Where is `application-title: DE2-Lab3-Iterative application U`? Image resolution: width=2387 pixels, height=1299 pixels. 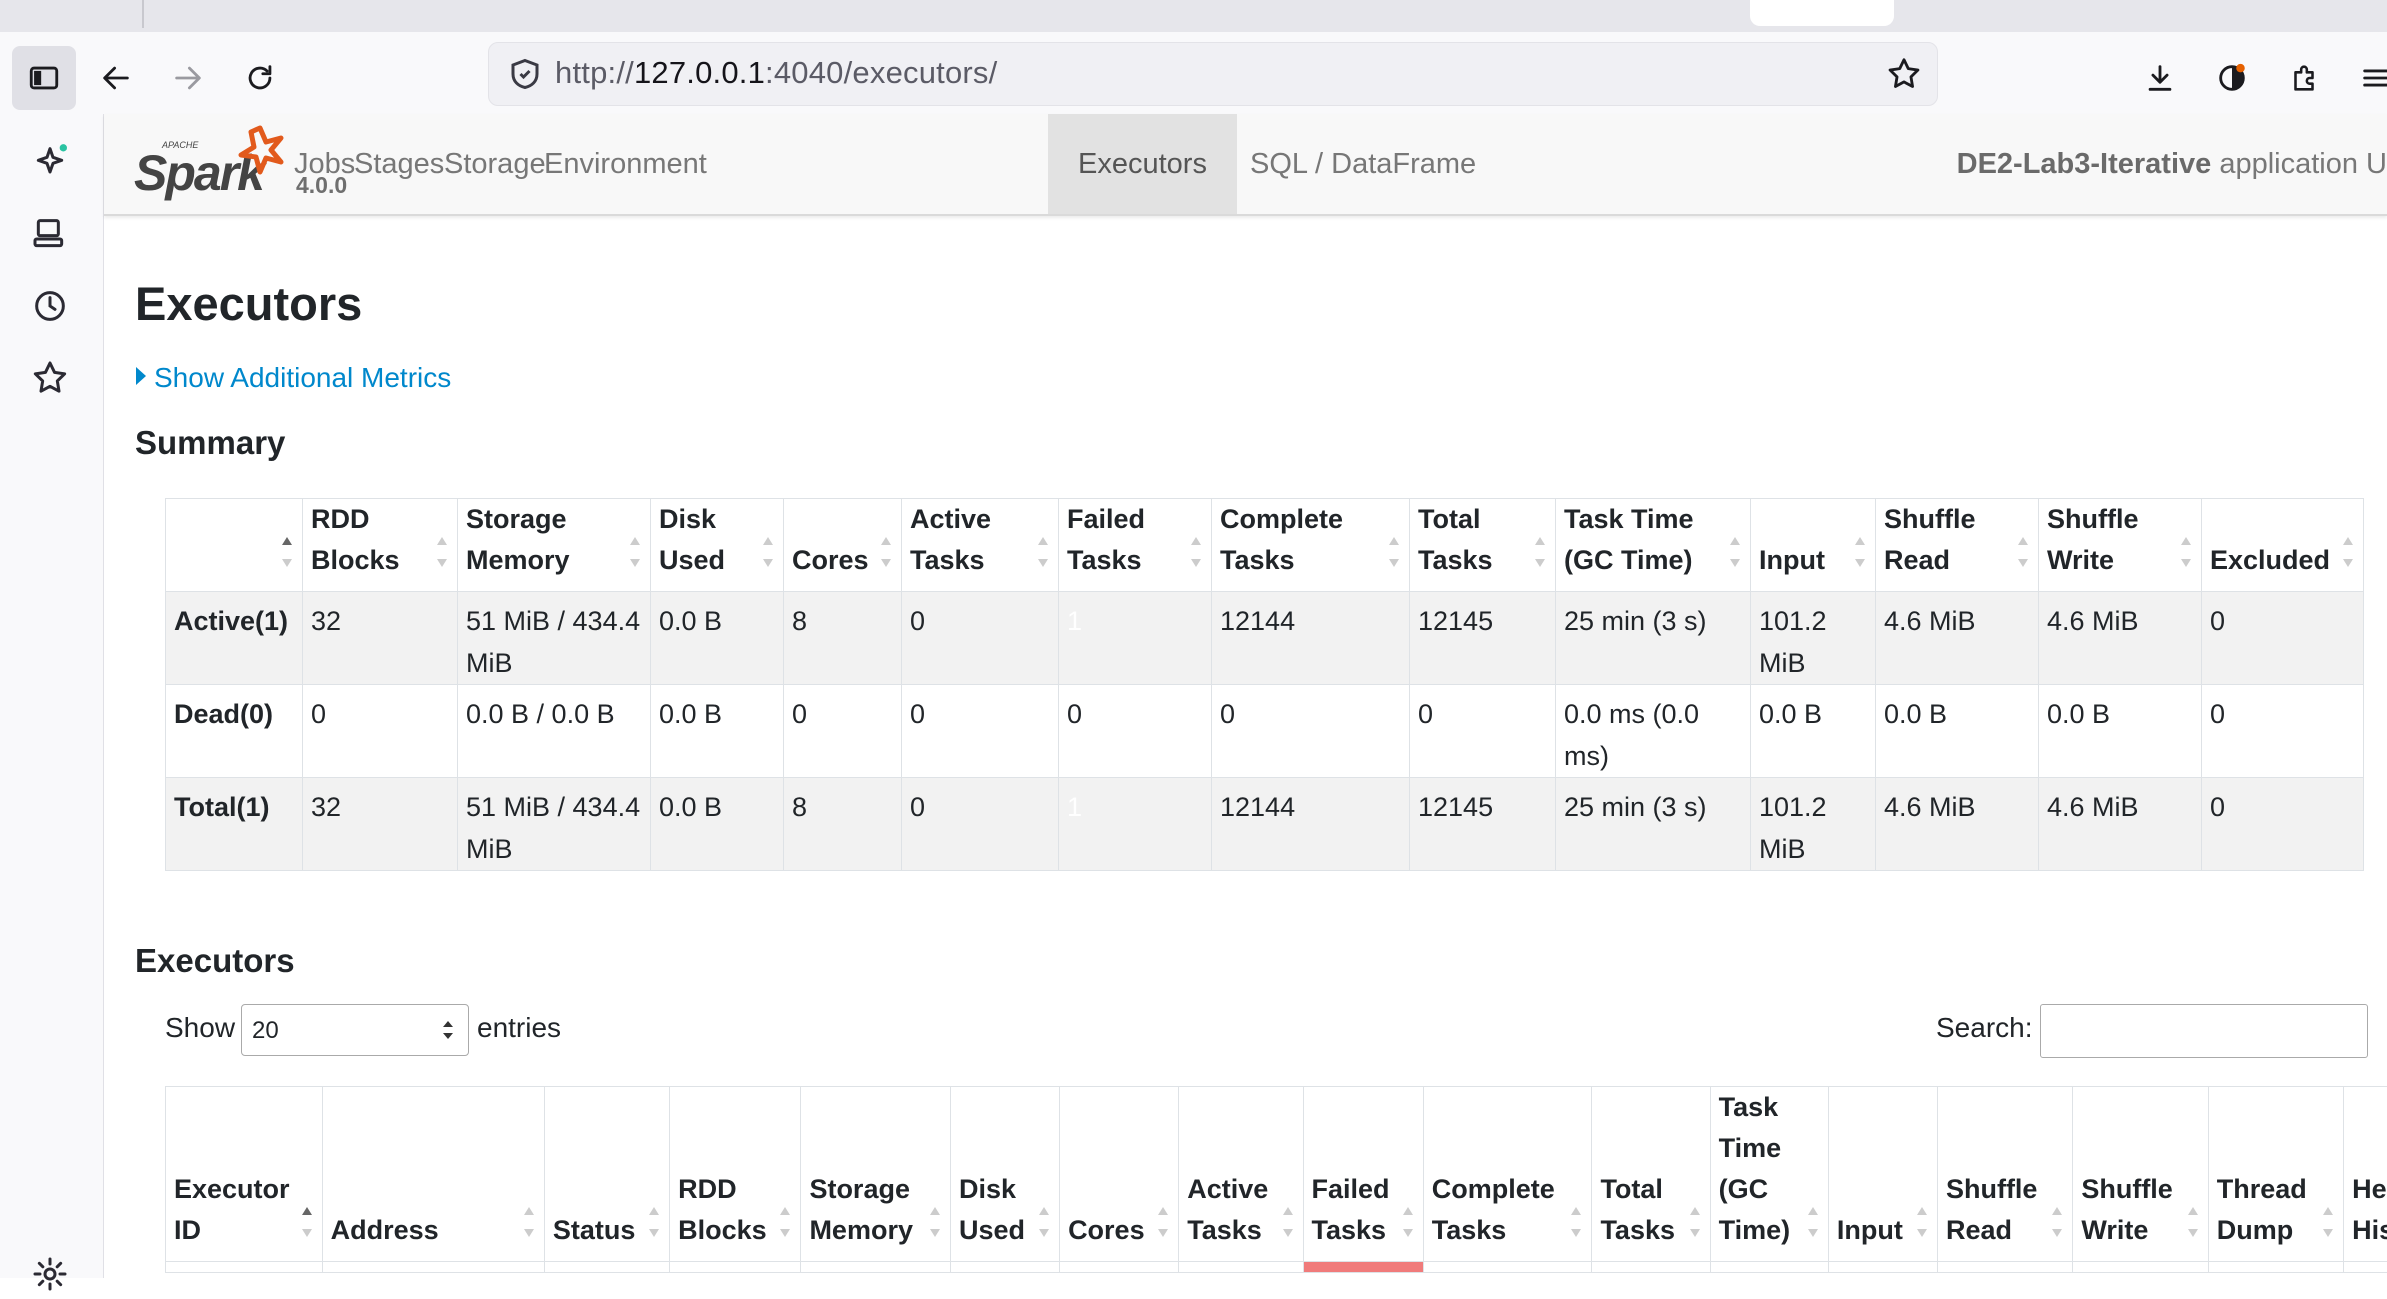 application-title: DE2-Lab3-Iterative application U is located at coordinates (2172, 164).